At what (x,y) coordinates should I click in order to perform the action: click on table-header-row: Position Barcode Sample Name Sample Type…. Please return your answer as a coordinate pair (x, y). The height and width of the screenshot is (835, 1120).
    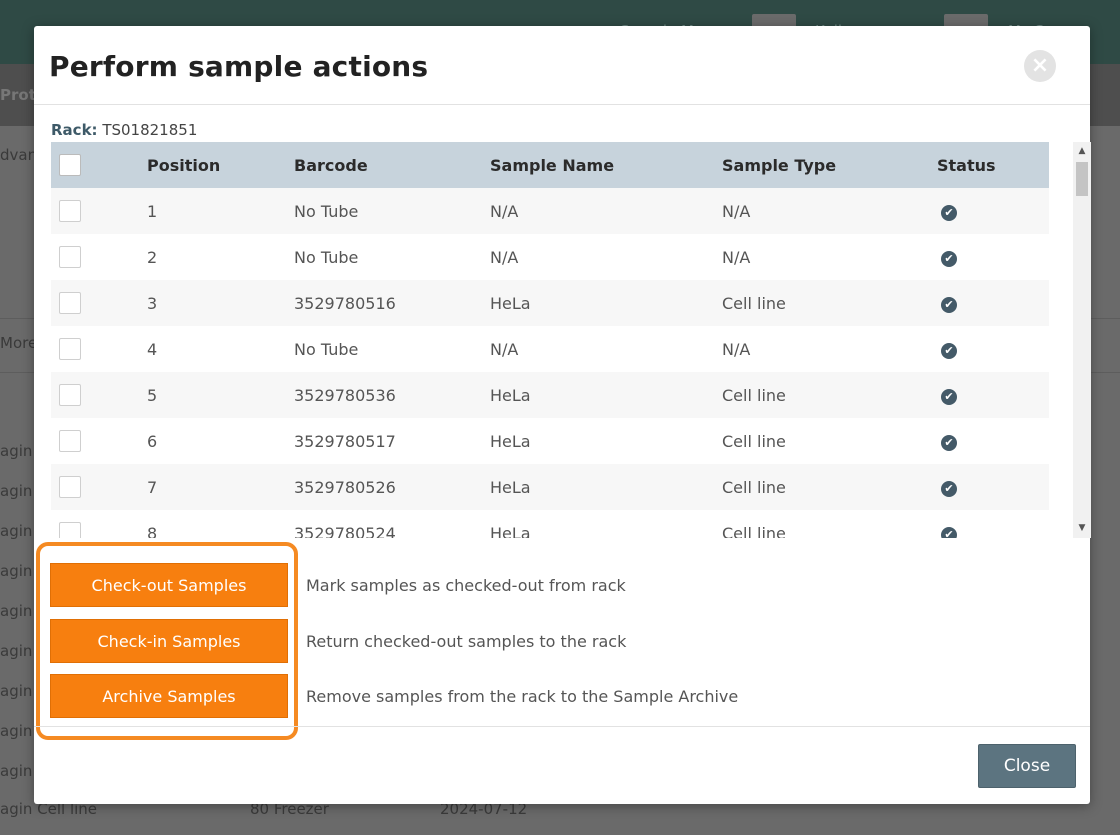
    Looking at the image, I should click on (550, 165).